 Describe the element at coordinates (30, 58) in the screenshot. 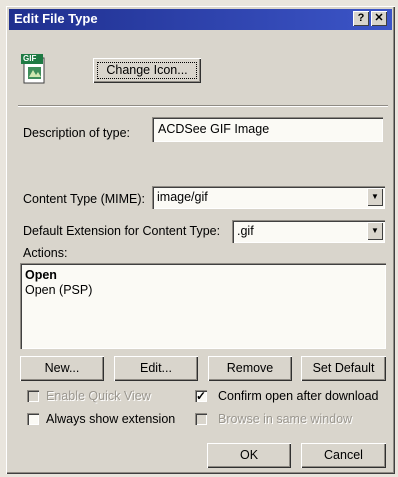

I see `gif-badge-label: GIF` at that location.